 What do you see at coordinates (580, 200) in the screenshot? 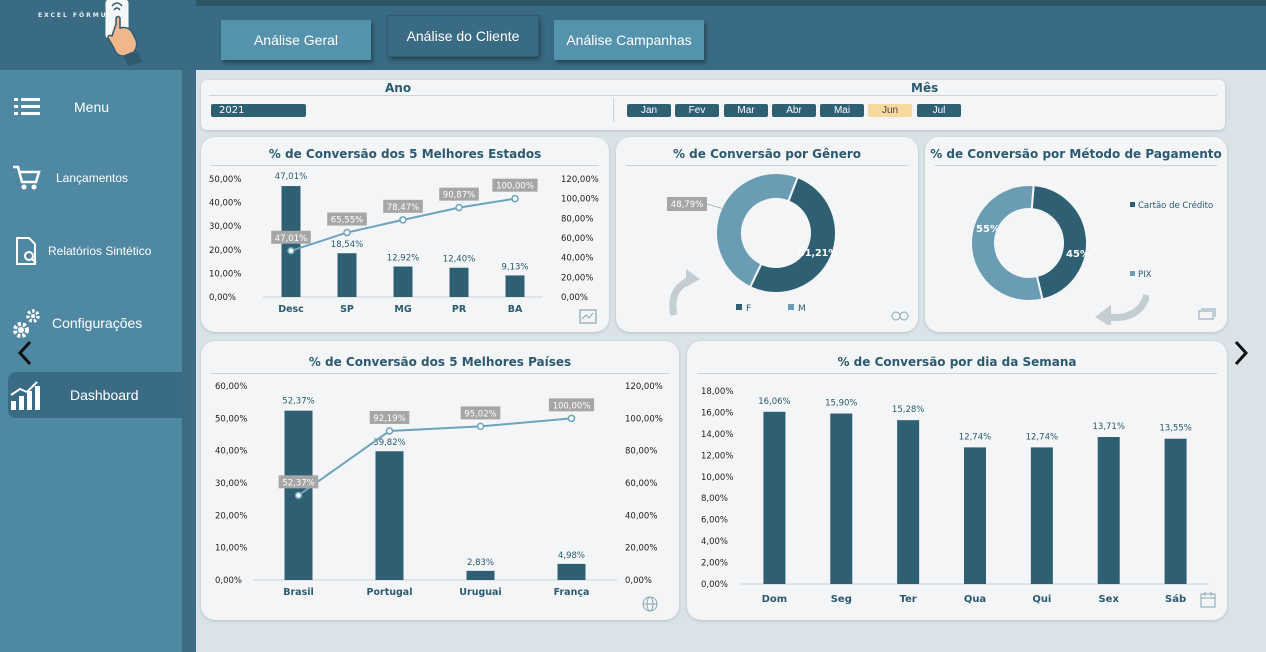
I see `y-right-tick-label: 100,00%` at bounding box center [580, 200].